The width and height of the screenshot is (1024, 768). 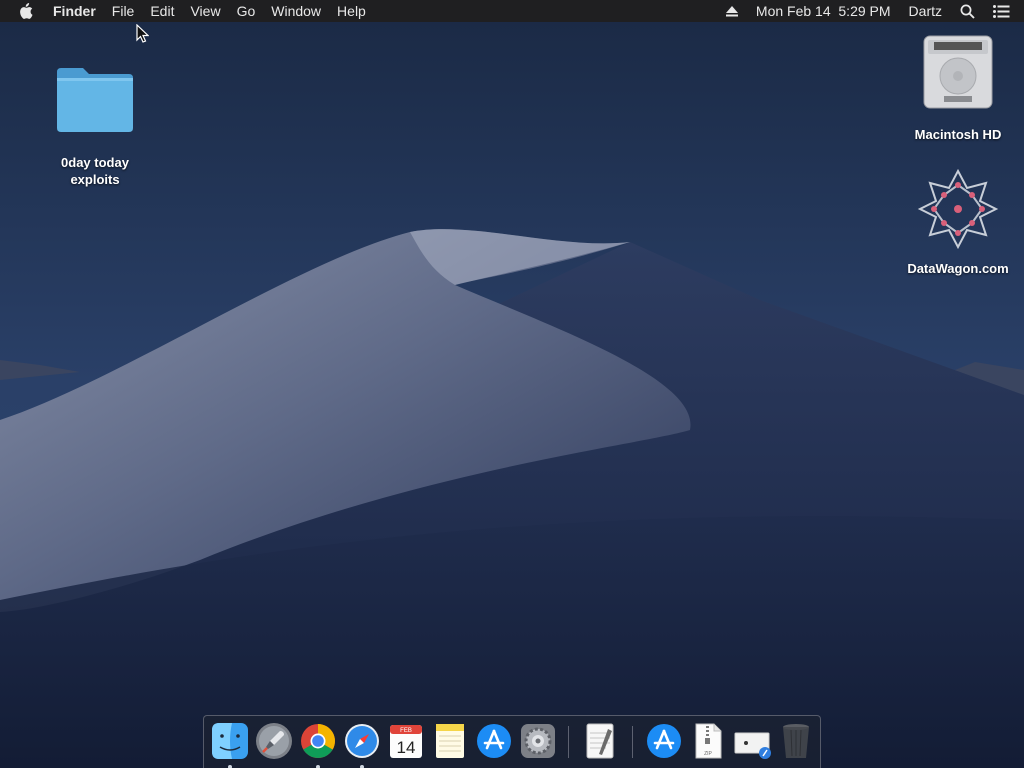 What do you see at coordinates (1004, 11) in the screenshot?
I see `notification-center-icon` at bounding box center [1004, 11].